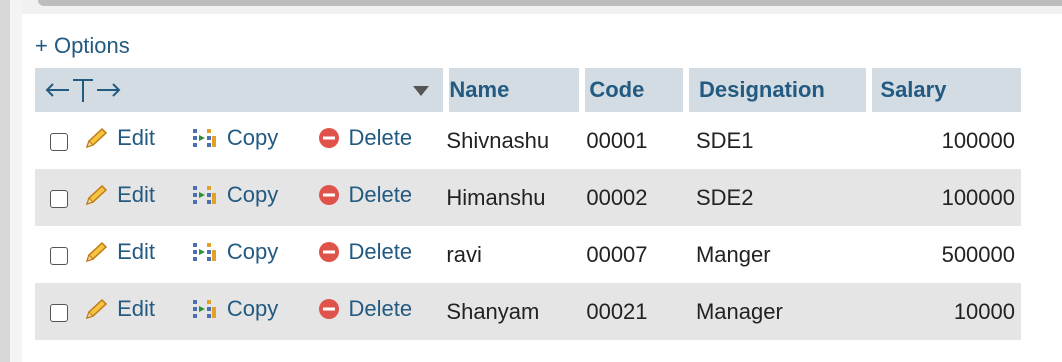 This screenshot has width=1062, height=362. What do you see at coordinates (945, 90) in the screenshot?
I see `column-header-salary: Salary` at bounding box center [945, 90].